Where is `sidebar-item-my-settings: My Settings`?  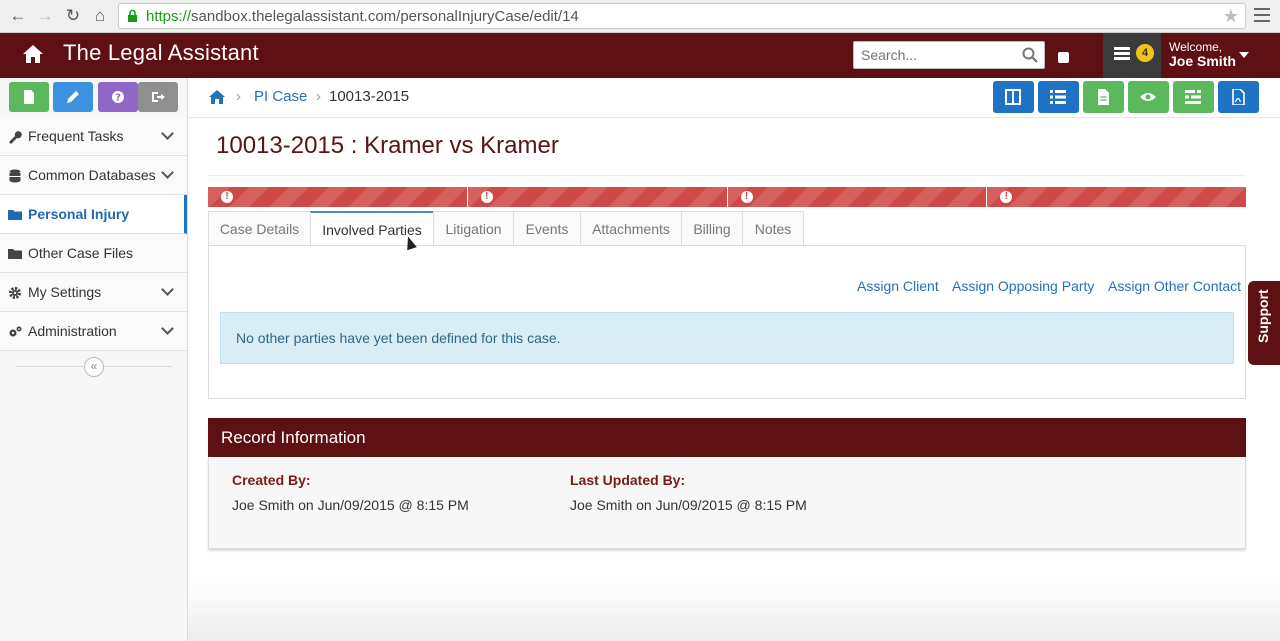 sidebar-item-my-settings: My Settings is located at coordinates (93, 292).